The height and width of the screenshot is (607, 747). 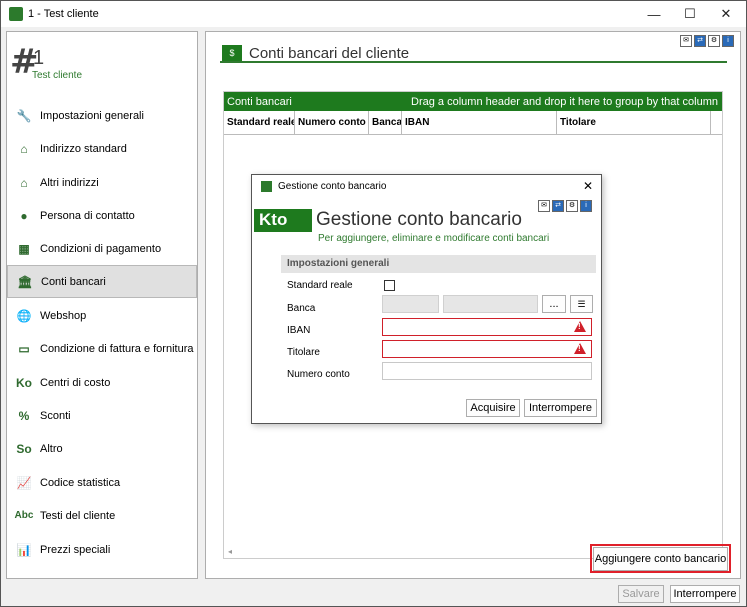 I want to click on sidebar-item-altro: So Altro, so click(x=102, y=448).